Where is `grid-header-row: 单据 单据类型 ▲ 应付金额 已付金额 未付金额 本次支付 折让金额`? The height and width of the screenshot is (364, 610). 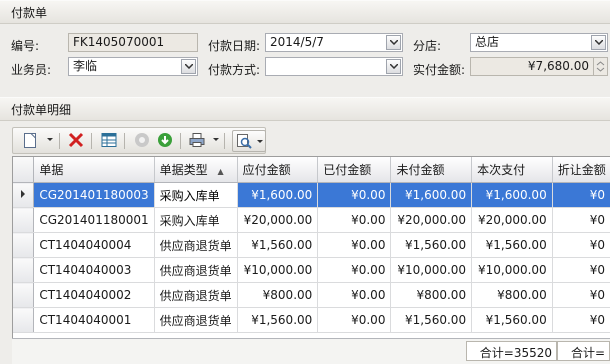
grid-header-row: 单据 单据类型 ▲ 应付金额 已付金额 未付金额 本次支付 折让金额 is located at coordinates (311, 170).